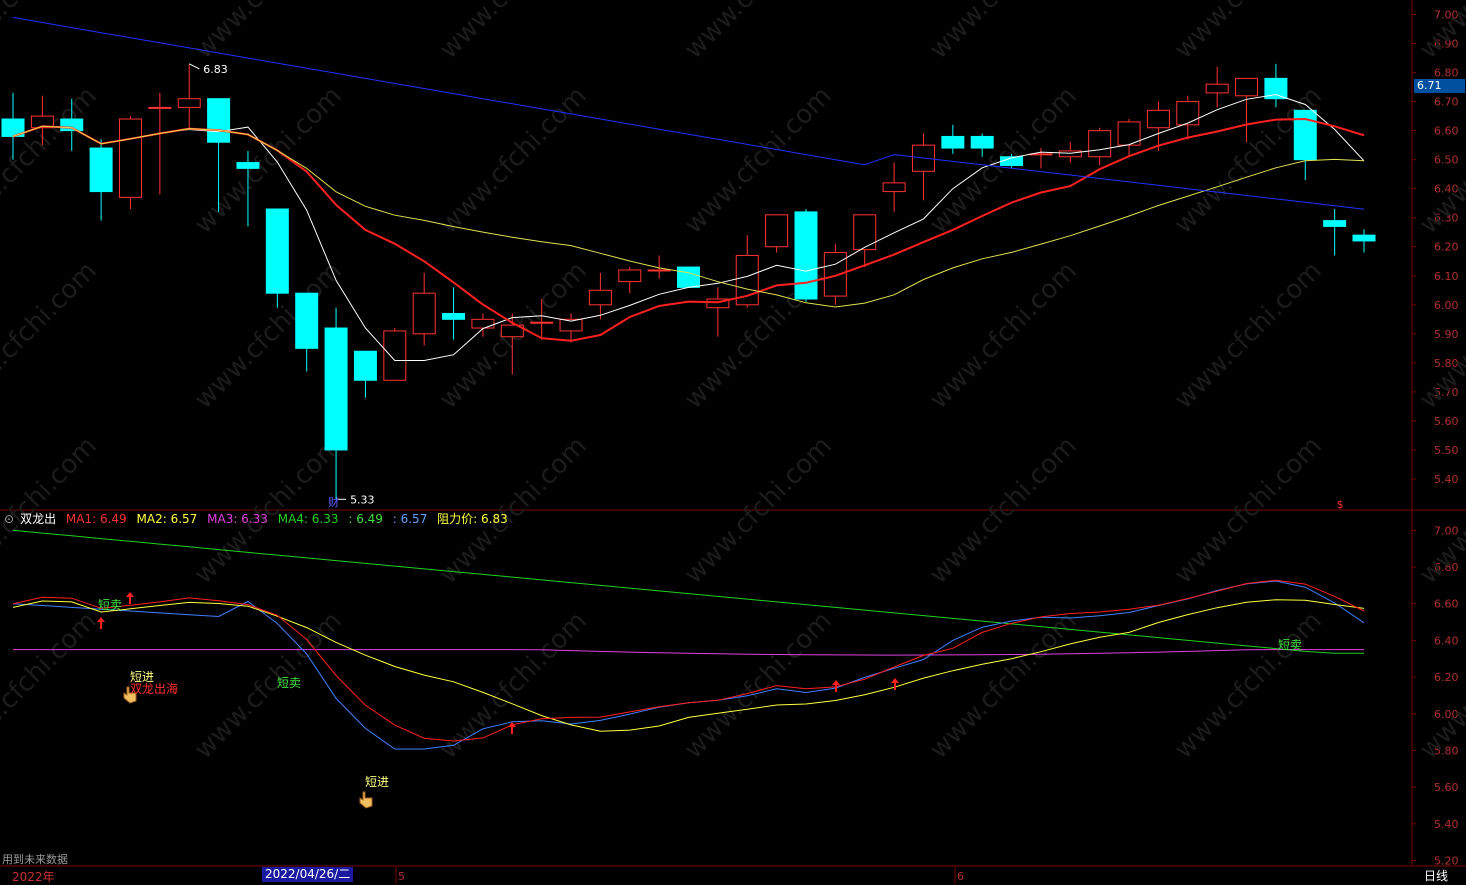 This screenshot has height=885, width=1466. Describe the element at coordinates (401, 876) in the screenshot. I see `month-label: 5` at that location.